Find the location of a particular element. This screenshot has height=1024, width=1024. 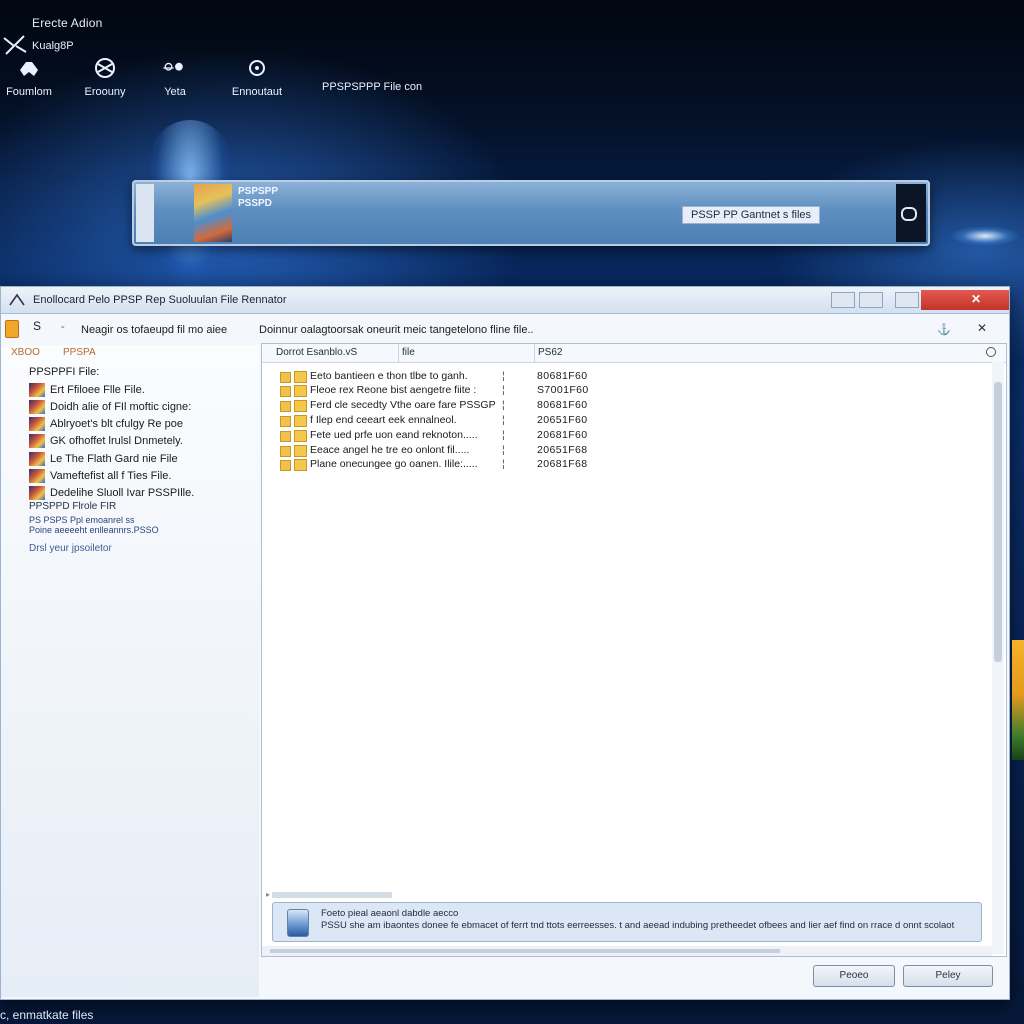

window-restore-button is located at coordinates (871, 300).